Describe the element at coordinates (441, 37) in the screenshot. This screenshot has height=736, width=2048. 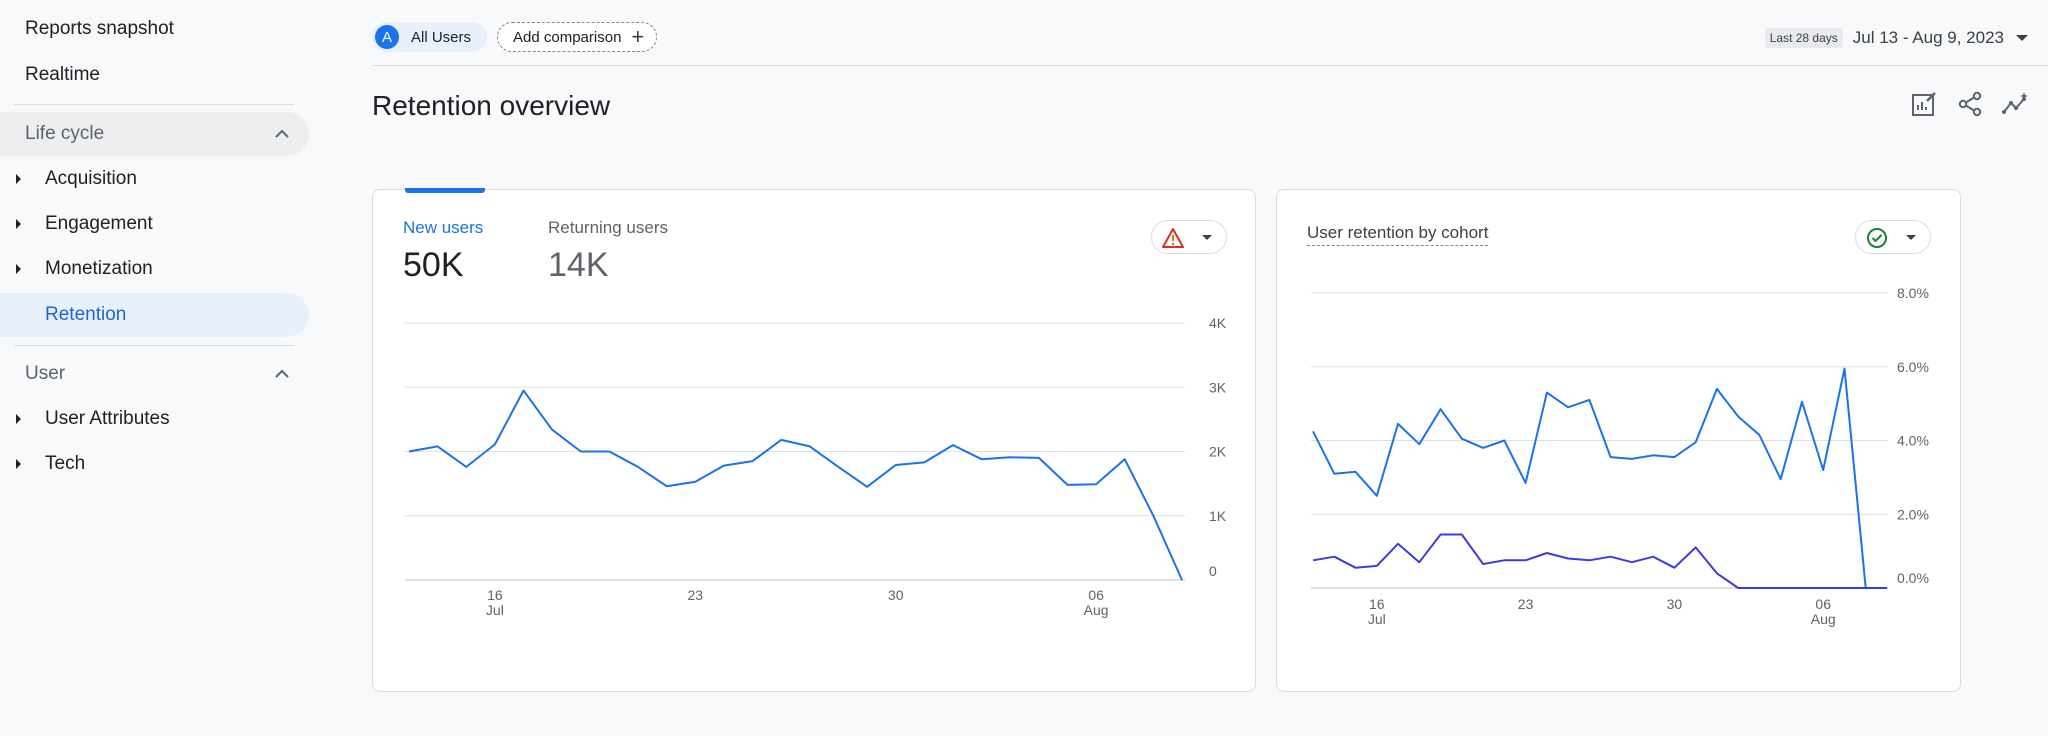
I see `segment-label: All Users` at that location.